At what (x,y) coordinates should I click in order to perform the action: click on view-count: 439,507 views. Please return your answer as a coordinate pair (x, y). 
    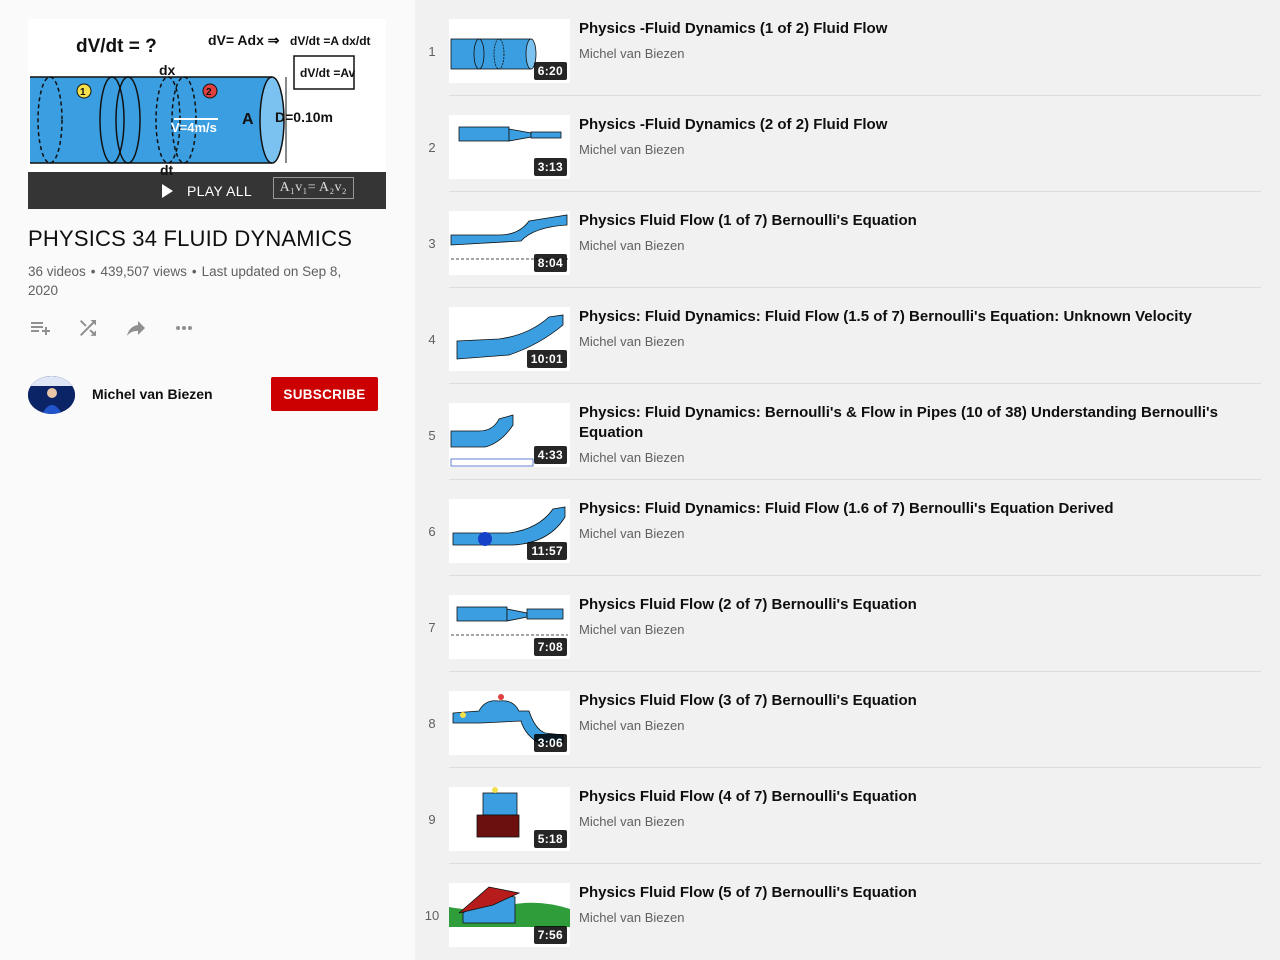
    Looking at the image, I should click on (143, 271).